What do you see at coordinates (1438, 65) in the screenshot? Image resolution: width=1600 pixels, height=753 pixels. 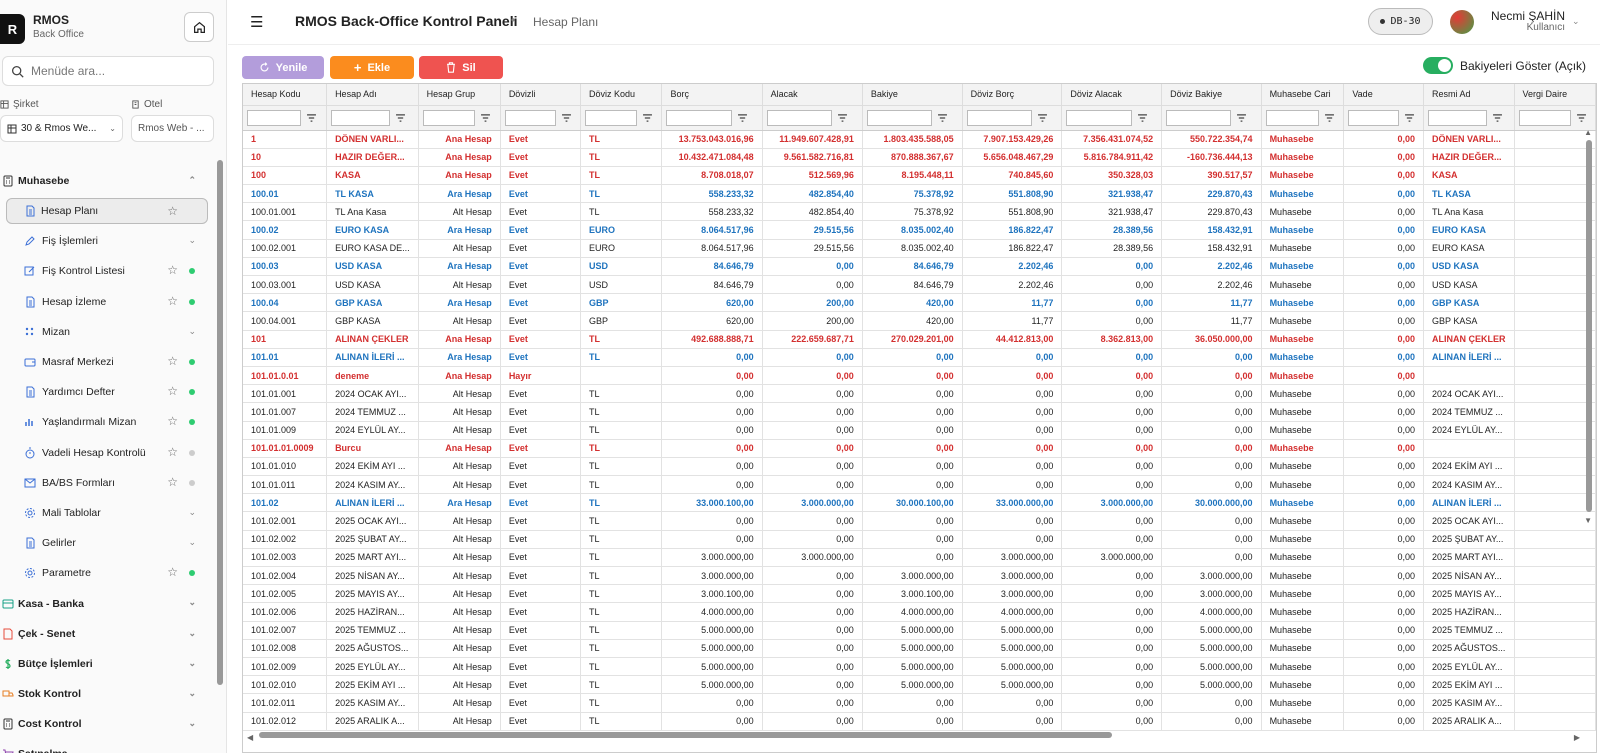 I see `show-balances-toggle` at bounding box center [1438, 65].